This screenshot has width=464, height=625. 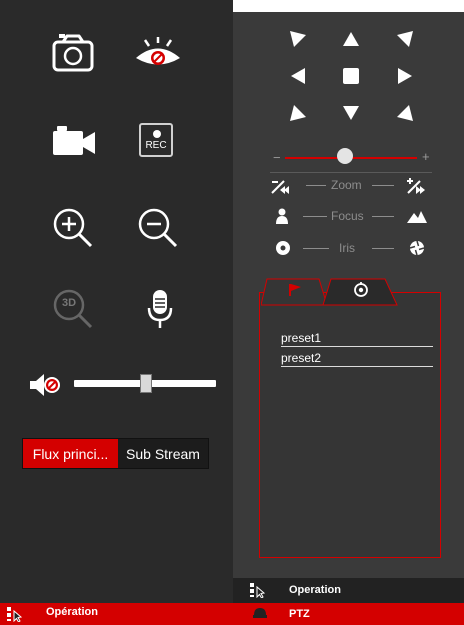 I want to click on focus-near-icon, so click(x=282, y=216).